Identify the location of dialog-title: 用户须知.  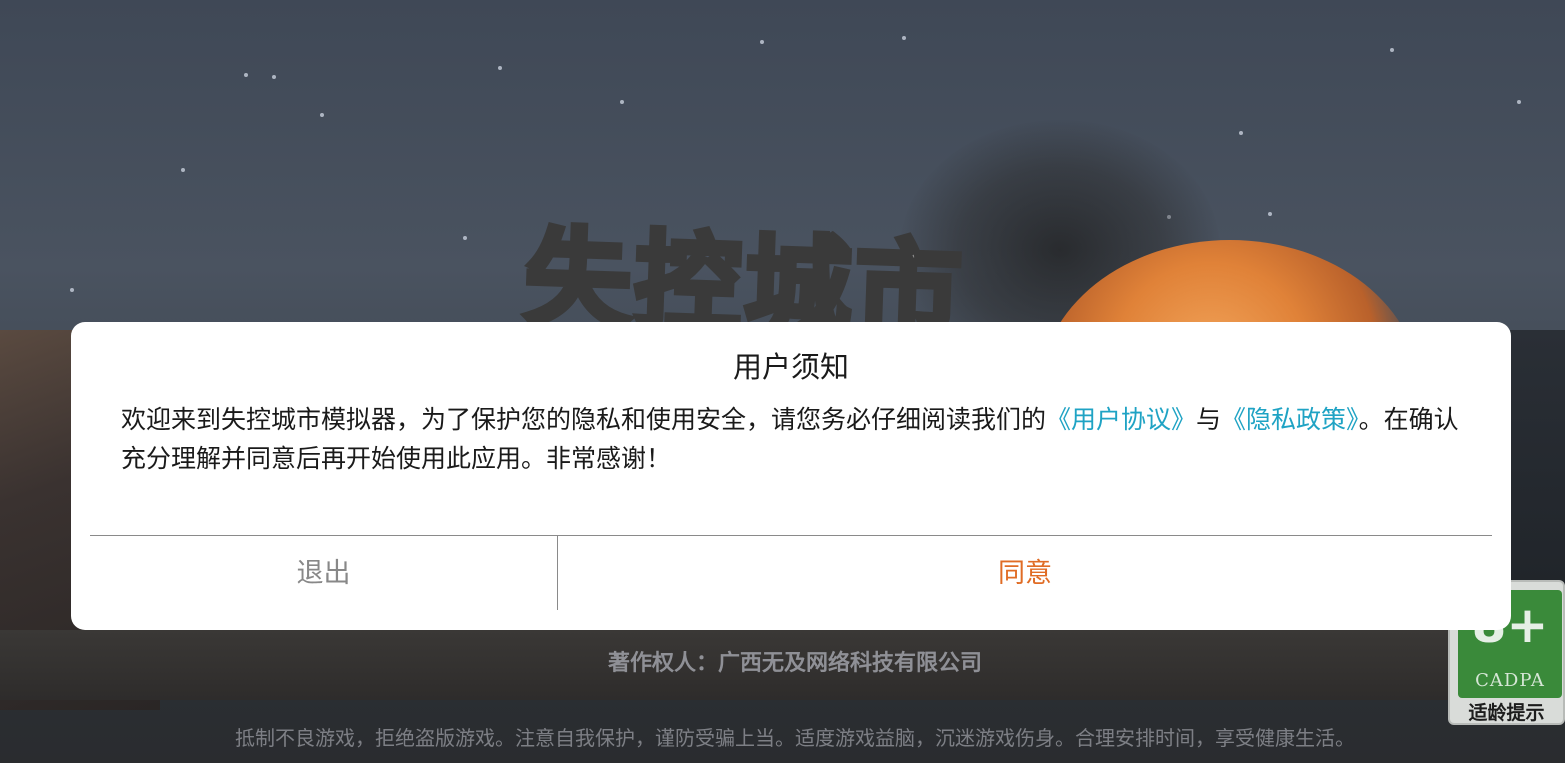
(790, 367).